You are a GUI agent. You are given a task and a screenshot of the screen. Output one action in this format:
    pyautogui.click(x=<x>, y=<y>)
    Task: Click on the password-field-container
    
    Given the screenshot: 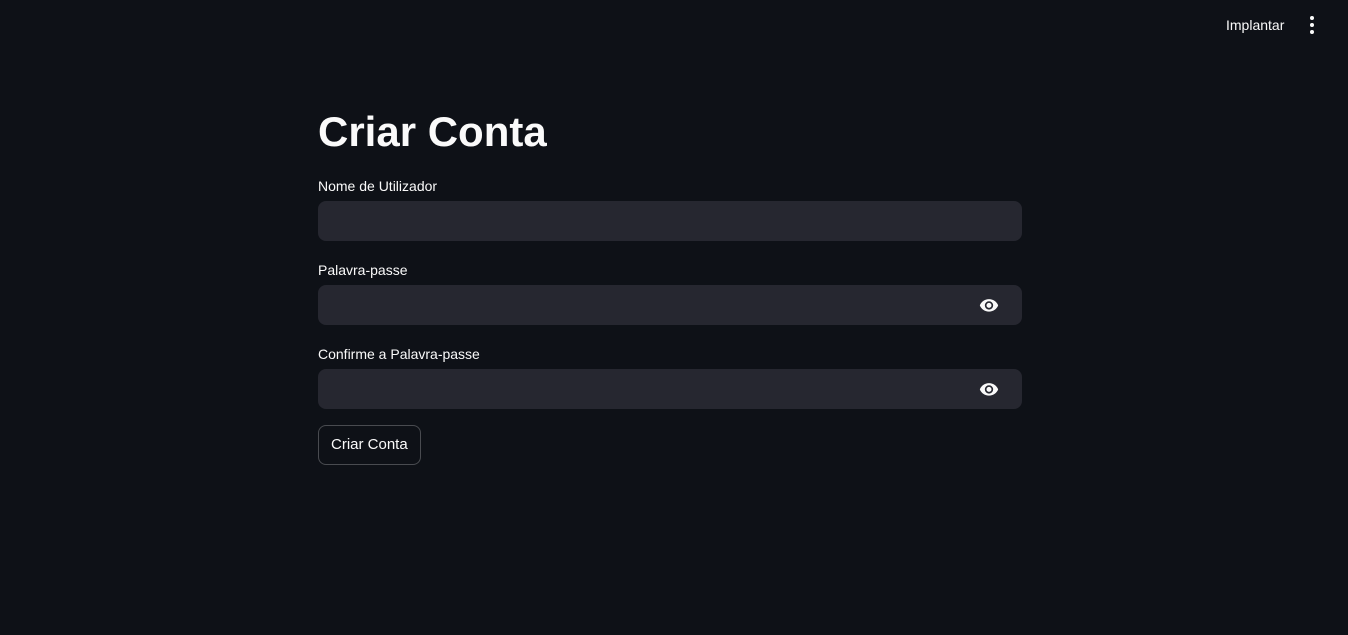 What is the action you would take?
    pyautogui.click(x=670, y=305)
    